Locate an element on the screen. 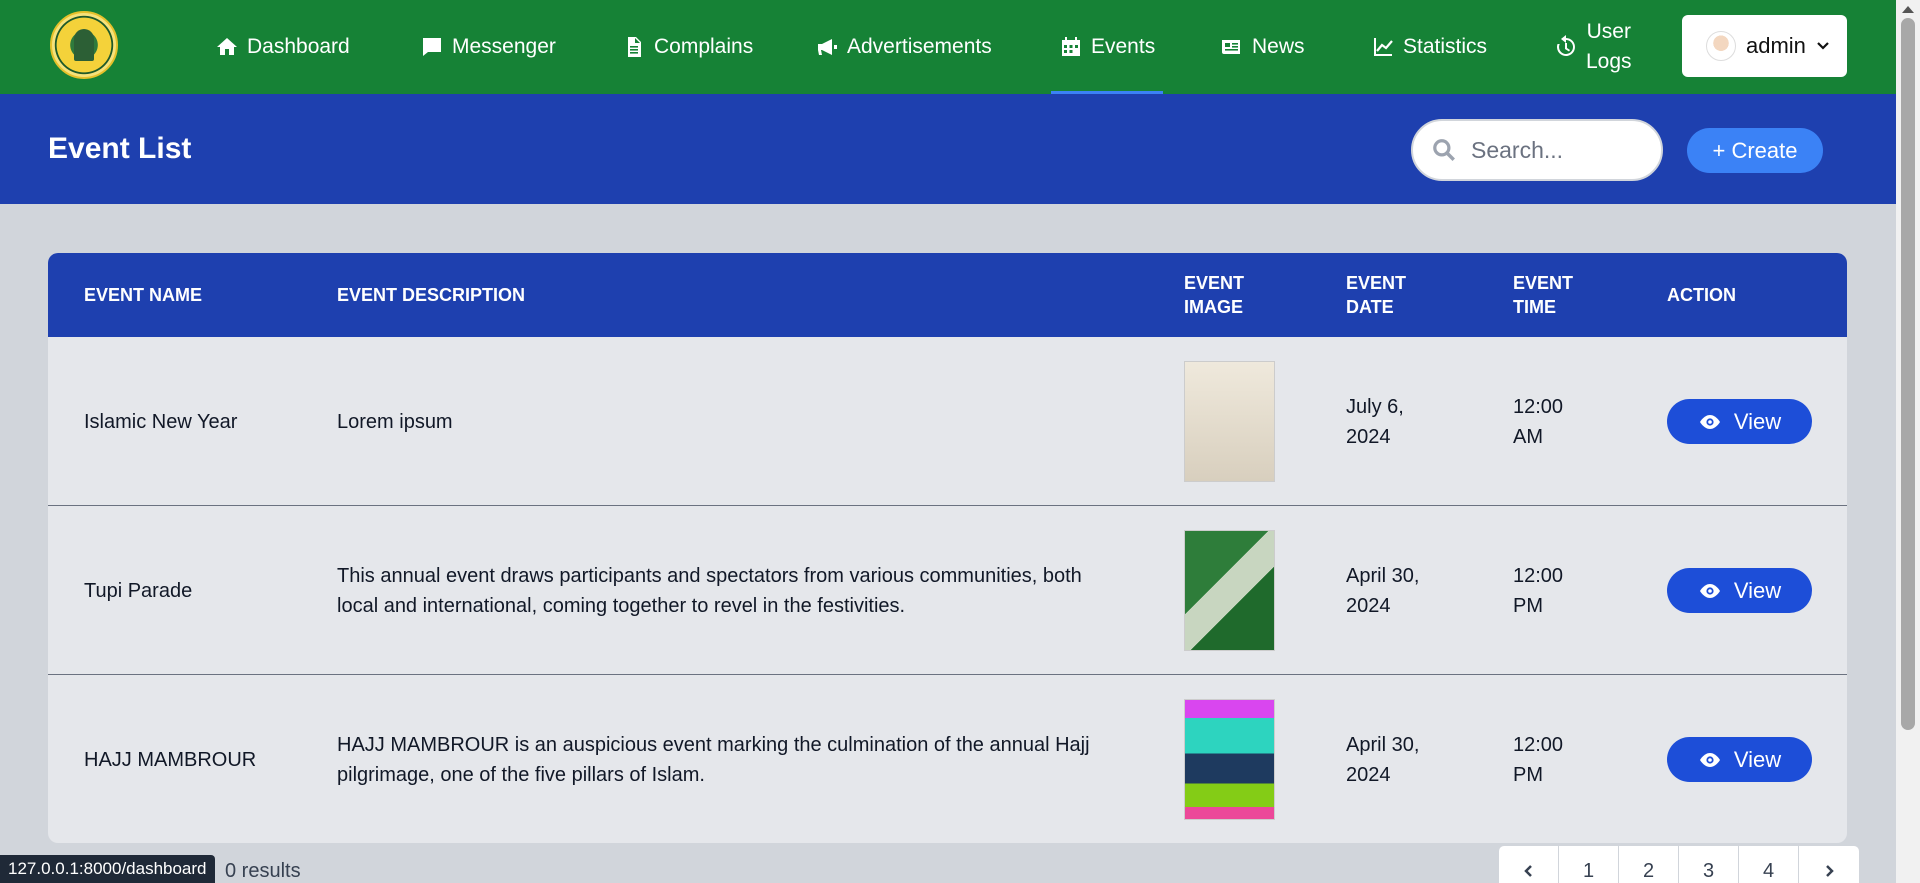 This screenshot has height=883, width=1920. page-2-button: 2 is located at coordinates (1649, 864).